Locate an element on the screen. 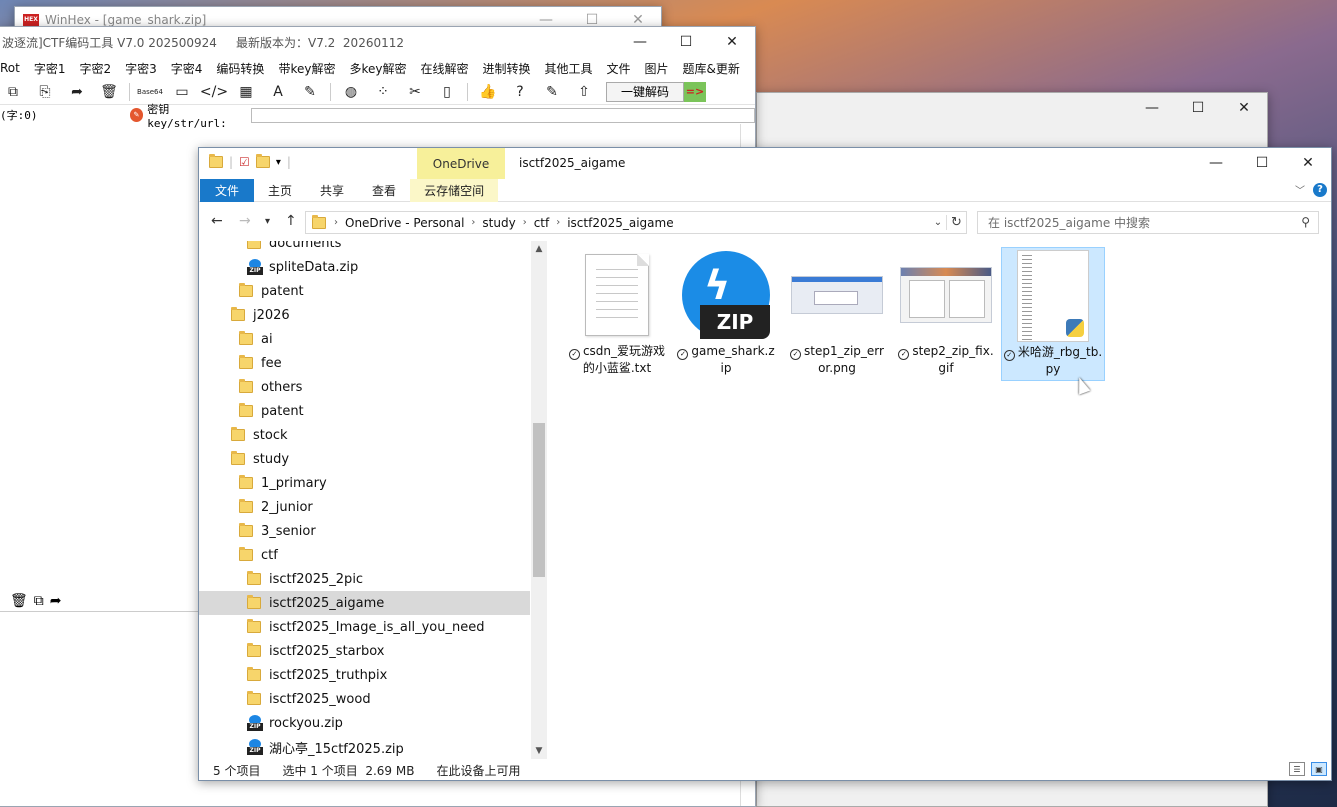  tab-home: 主页 is located at coordinates (280, 190).